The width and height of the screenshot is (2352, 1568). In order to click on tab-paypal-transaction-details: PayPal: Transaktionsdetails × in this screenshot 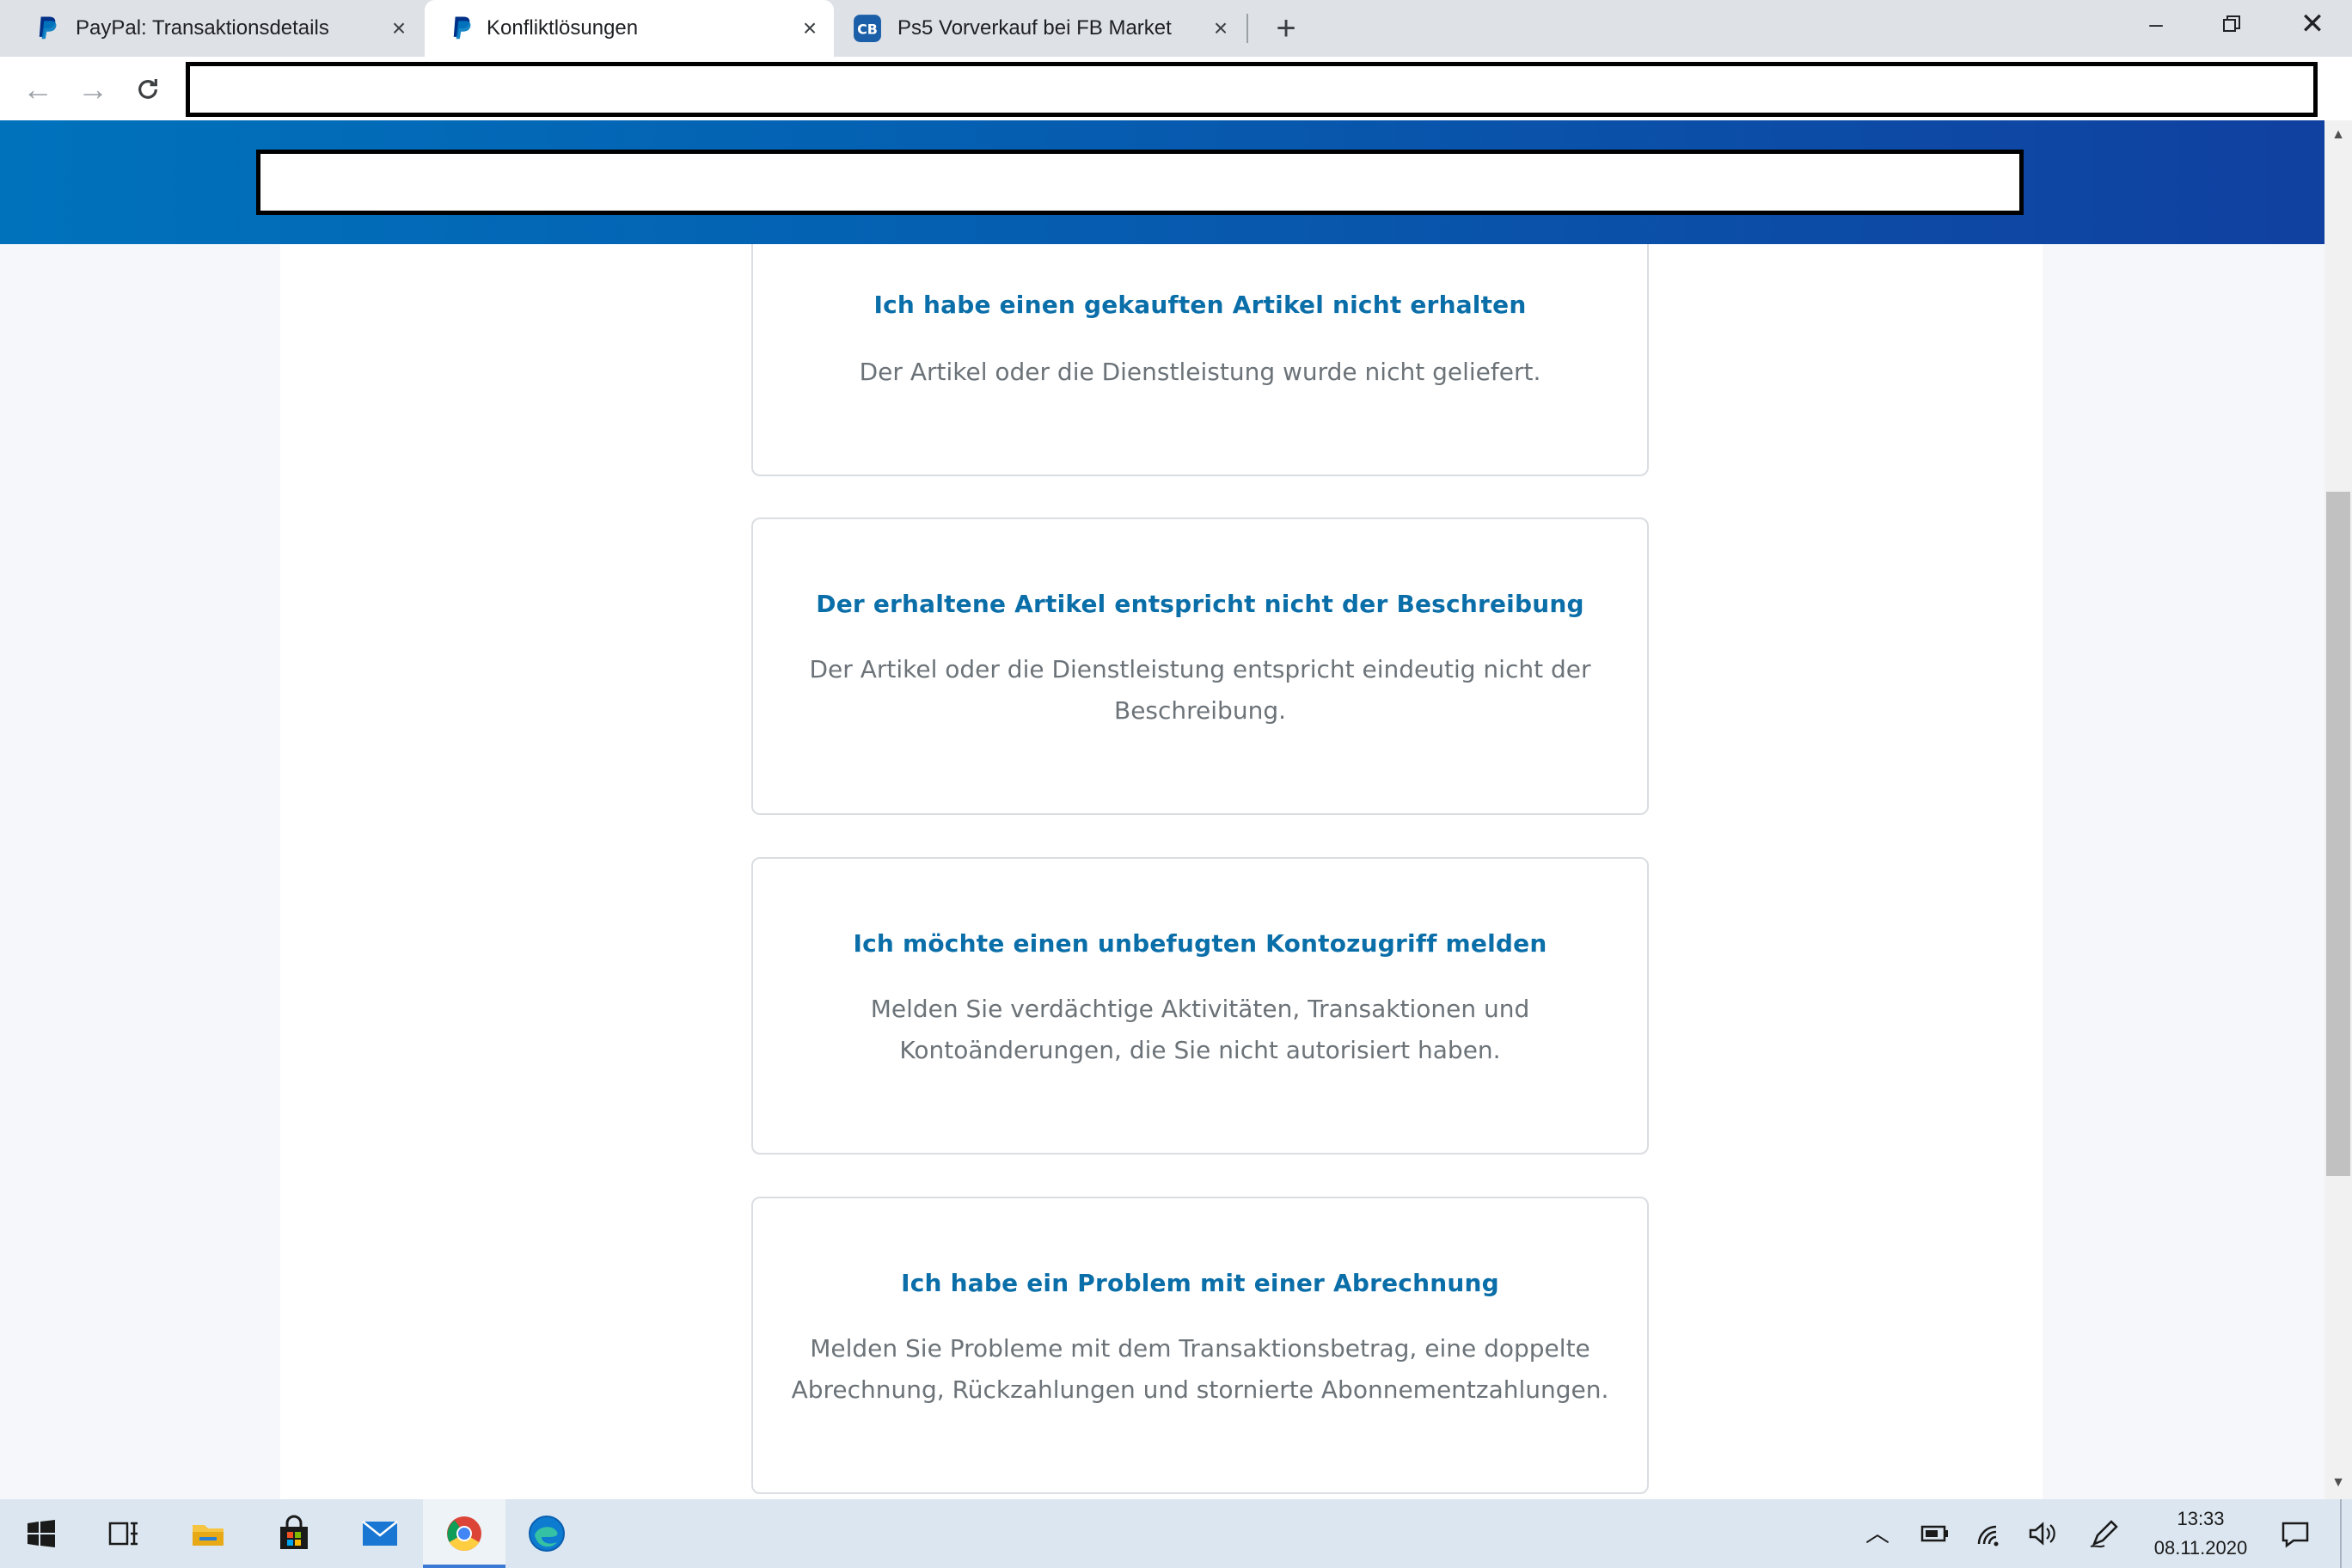, I will do `click(212, 28)`.